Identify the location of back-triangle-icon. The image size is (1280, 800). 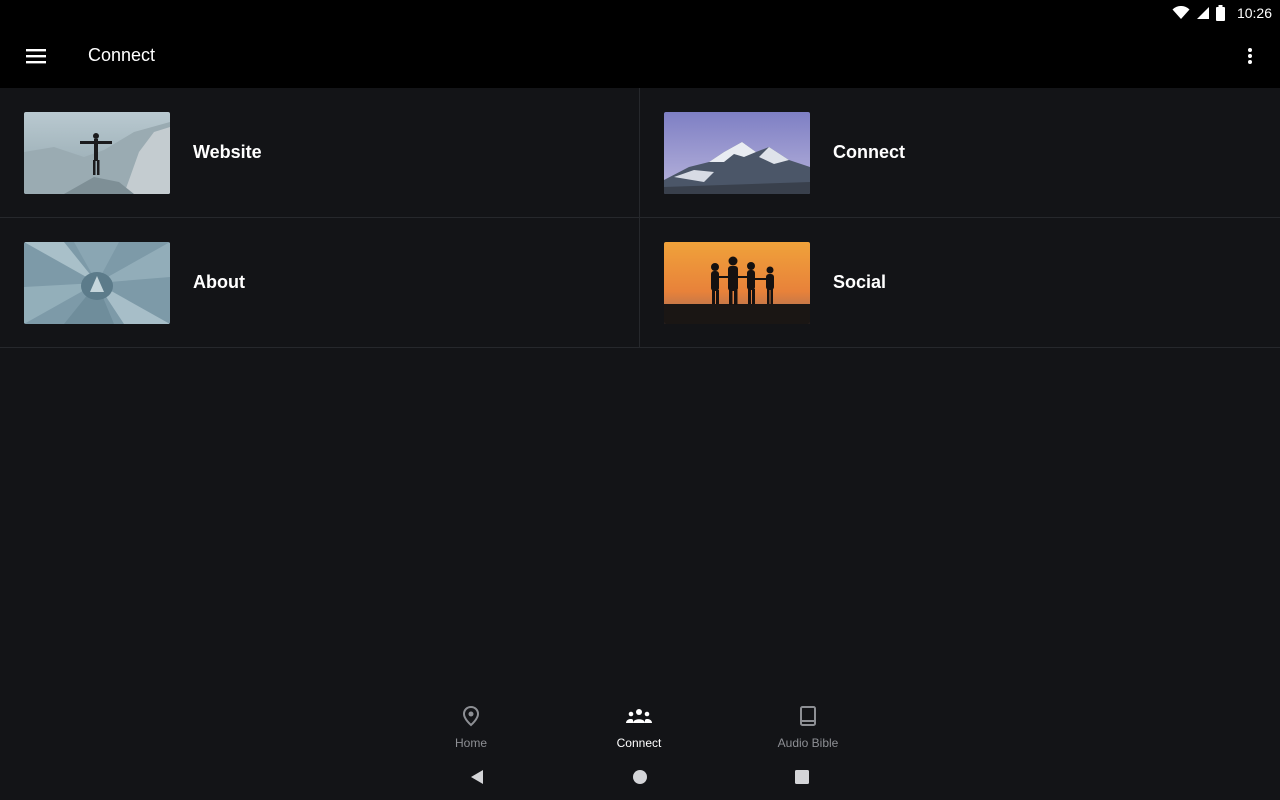
(477, 777).